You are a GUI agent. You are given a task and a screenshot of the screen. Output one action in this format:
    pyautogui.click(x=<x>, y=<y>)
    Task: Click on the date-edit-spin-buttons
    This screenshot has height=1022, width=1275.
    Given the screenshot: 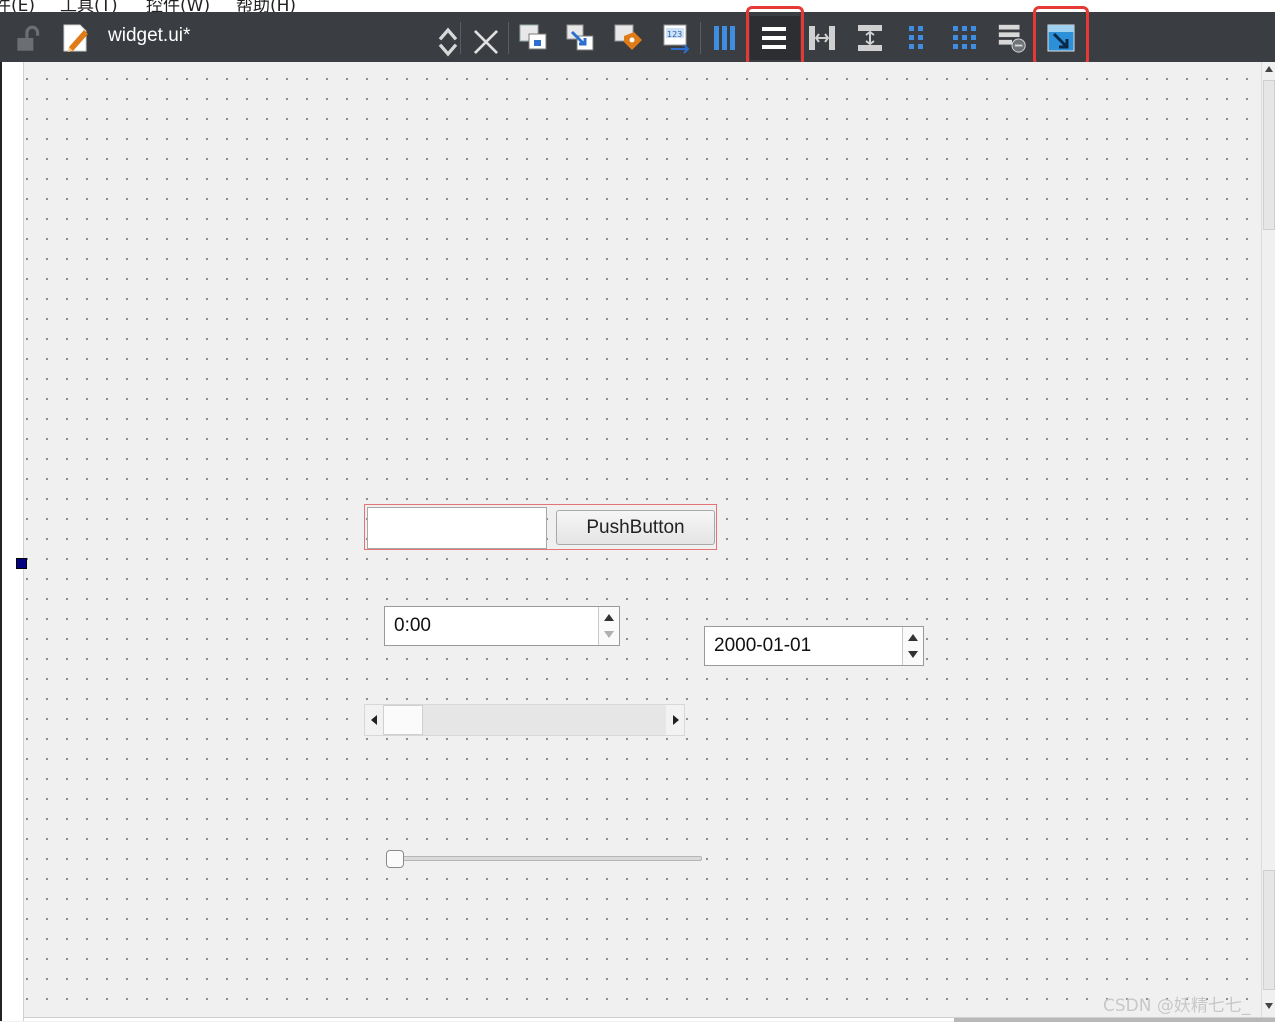 What is the action you would take?
    pyautogui.click(x=912, y=646)
    